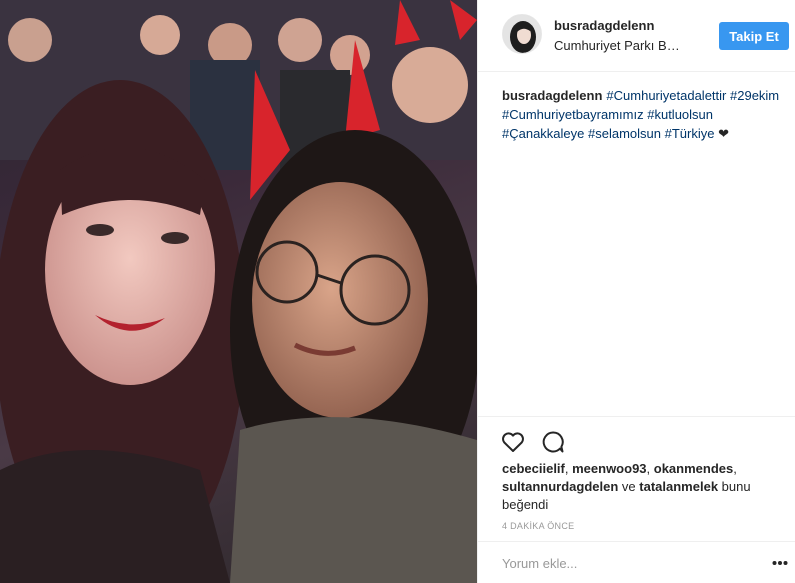 The image size is (795, 583). What do you see at coordinates (553, 442) in the screenshot?
I see `speech-bubble-icon` at bounding box center [553, 442].